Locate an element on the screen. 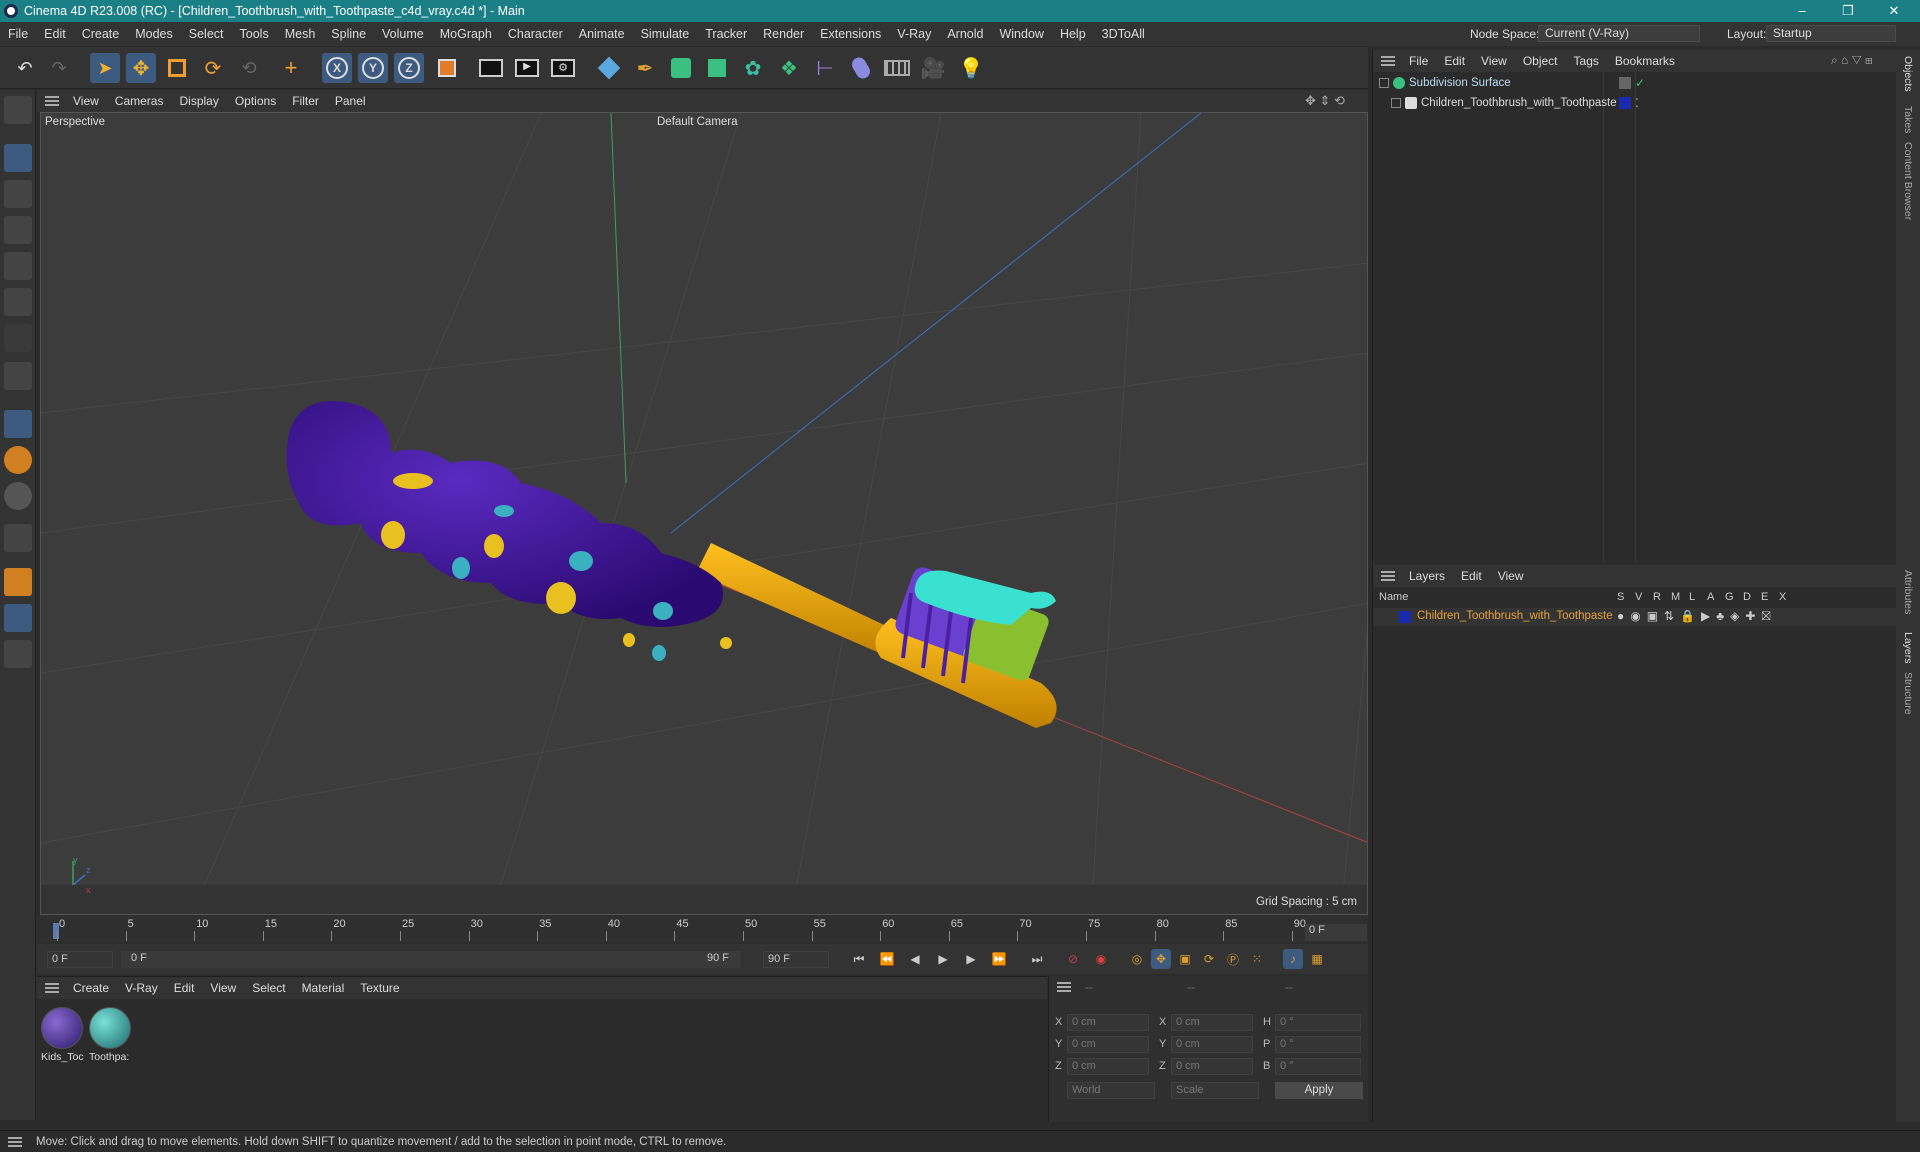 Image resolution: width=1920 pixels, height=1152 pixels. object-name: Subdivision Surface is located at coordinates (1460, 83).